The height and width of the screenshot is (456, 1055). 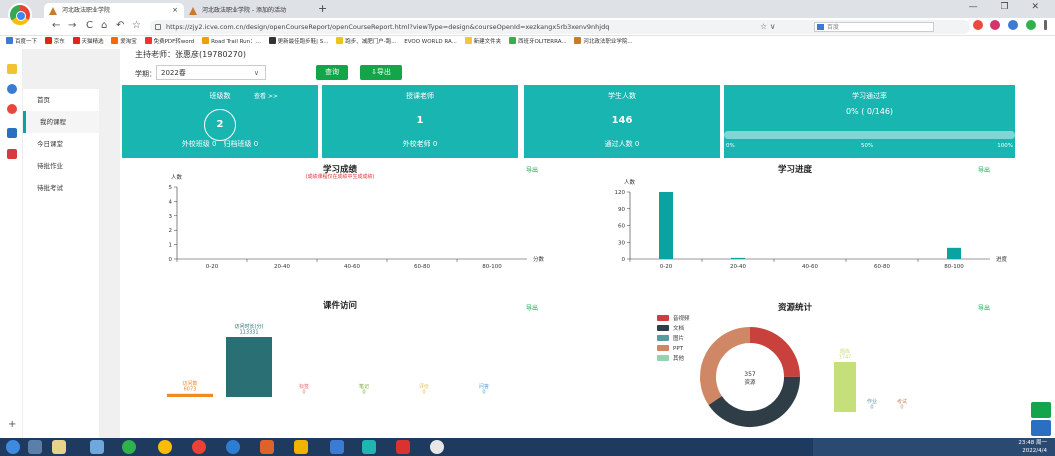 I want to click on browser-tab-bar: 河北政法职业学院 × 河北政法职业学院 - 添加的活动 + — ❐ ✕, so click(x=527, y=9).